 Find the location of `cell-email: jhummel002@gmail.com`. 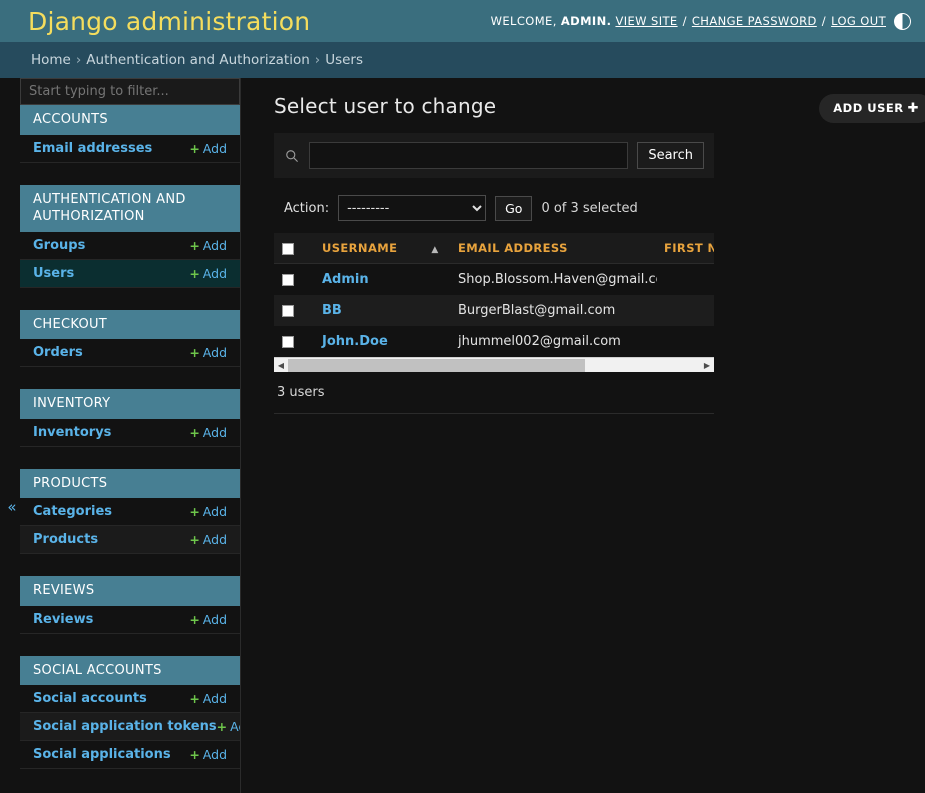

cell-email: jhummel002@gmail.com is located at coordinates (539, 341).